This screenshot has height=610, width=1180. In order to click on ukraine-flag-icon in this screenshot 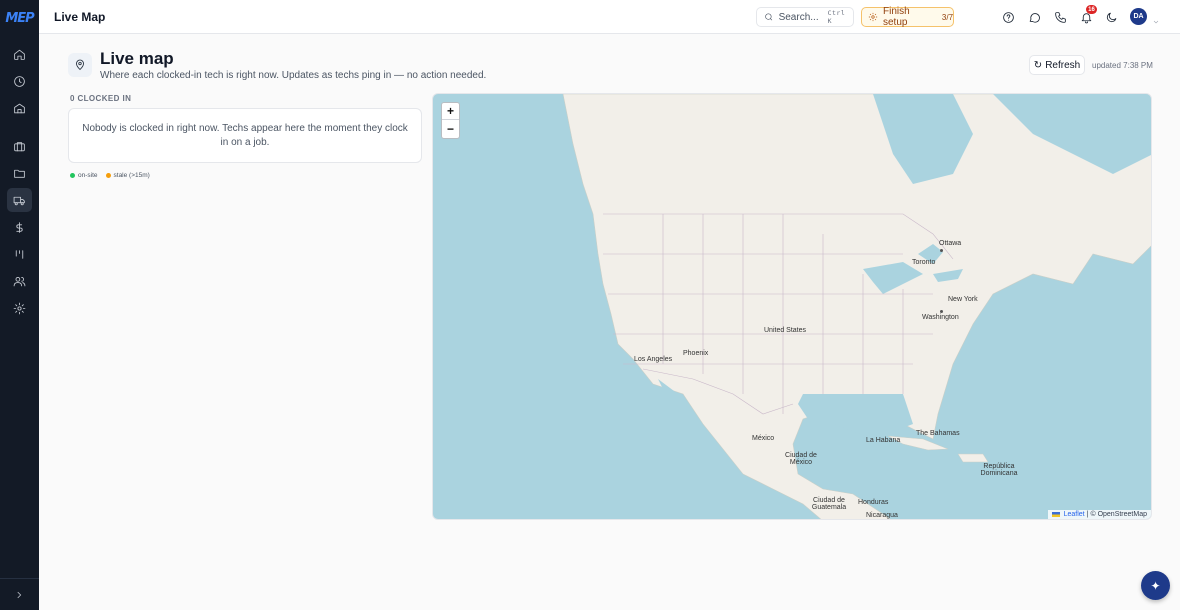, I will do `click(1055, 514)`.